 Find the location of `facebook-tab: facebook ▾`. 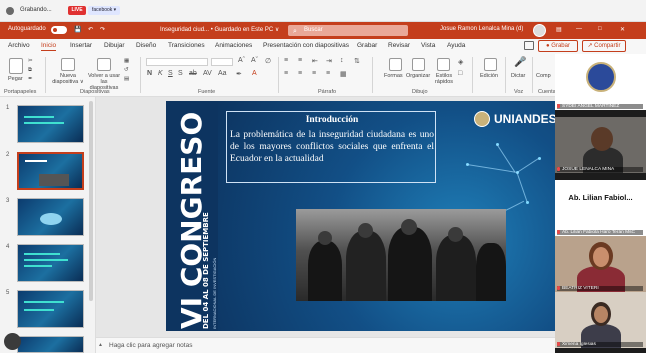

facebook-tab: facebook ▾ is located at coordinates (104, 10).